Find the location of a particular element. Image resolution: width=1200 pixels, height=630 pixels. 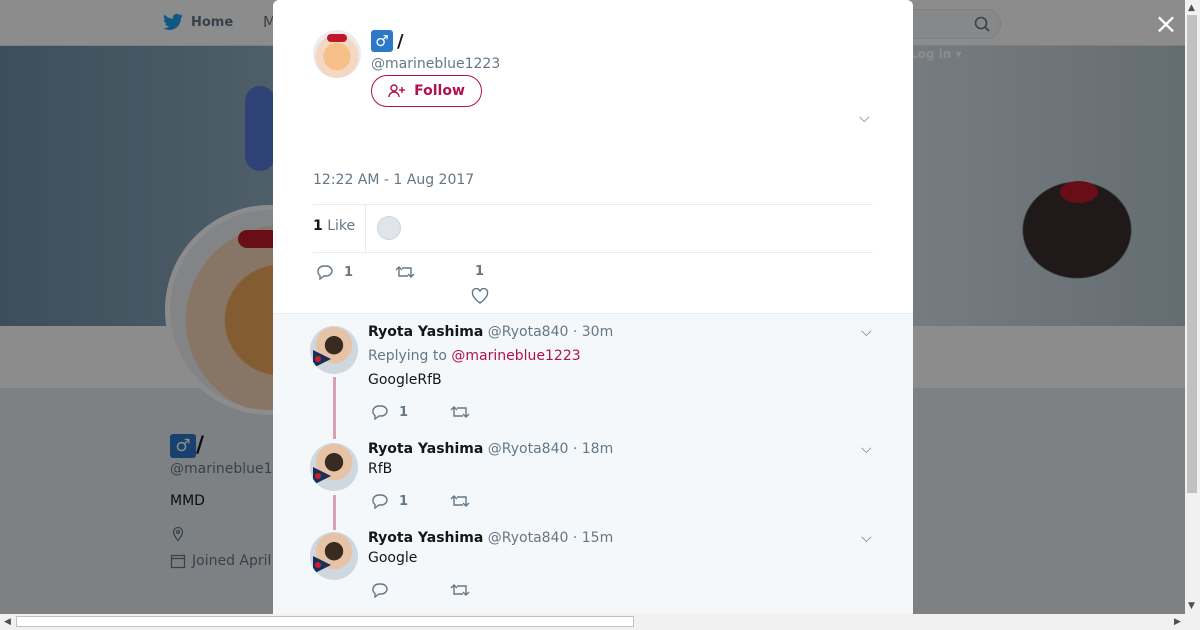

reply-time: · 15m is located at coordinates (593, 538).